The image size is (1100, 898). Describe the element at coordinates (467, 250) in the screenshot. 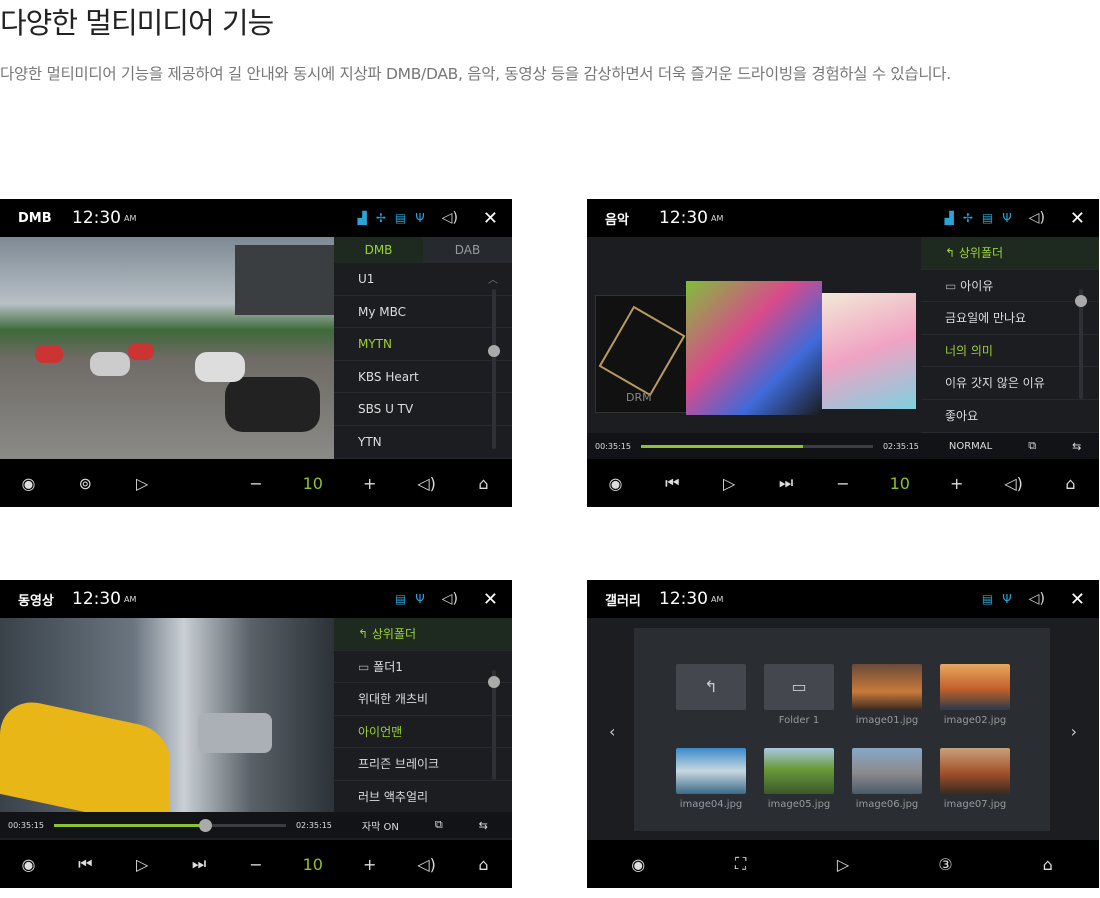

I see `tab-dab: DAB` at that location.